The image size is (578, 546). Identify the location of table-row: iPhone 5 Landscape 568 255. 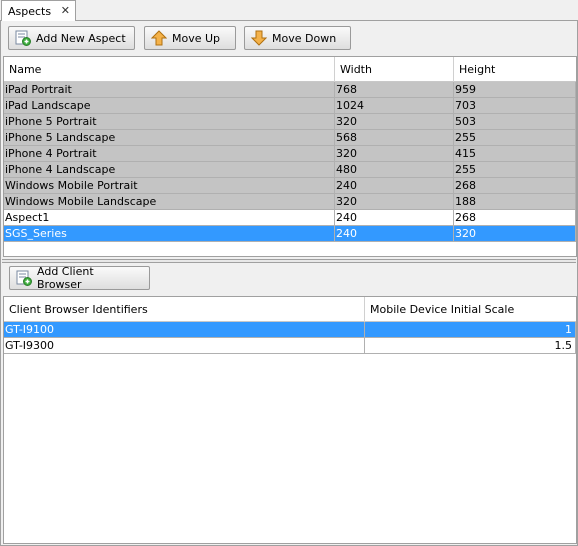
(290, 138).